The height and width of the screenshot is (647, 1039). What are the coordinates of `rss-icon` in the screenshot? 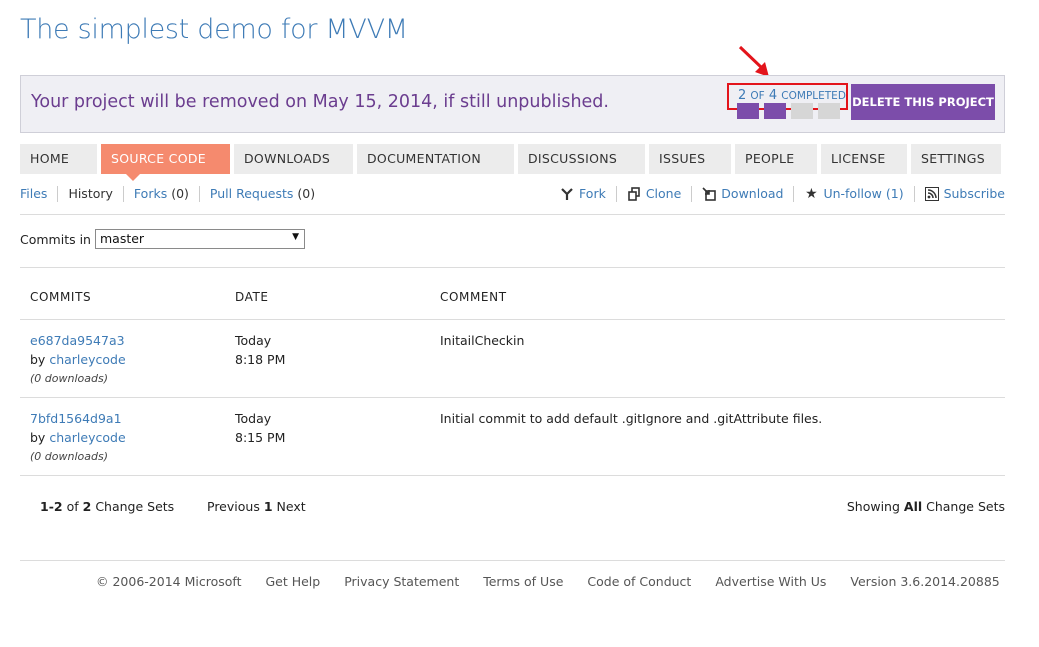 It's located at (931, 194).